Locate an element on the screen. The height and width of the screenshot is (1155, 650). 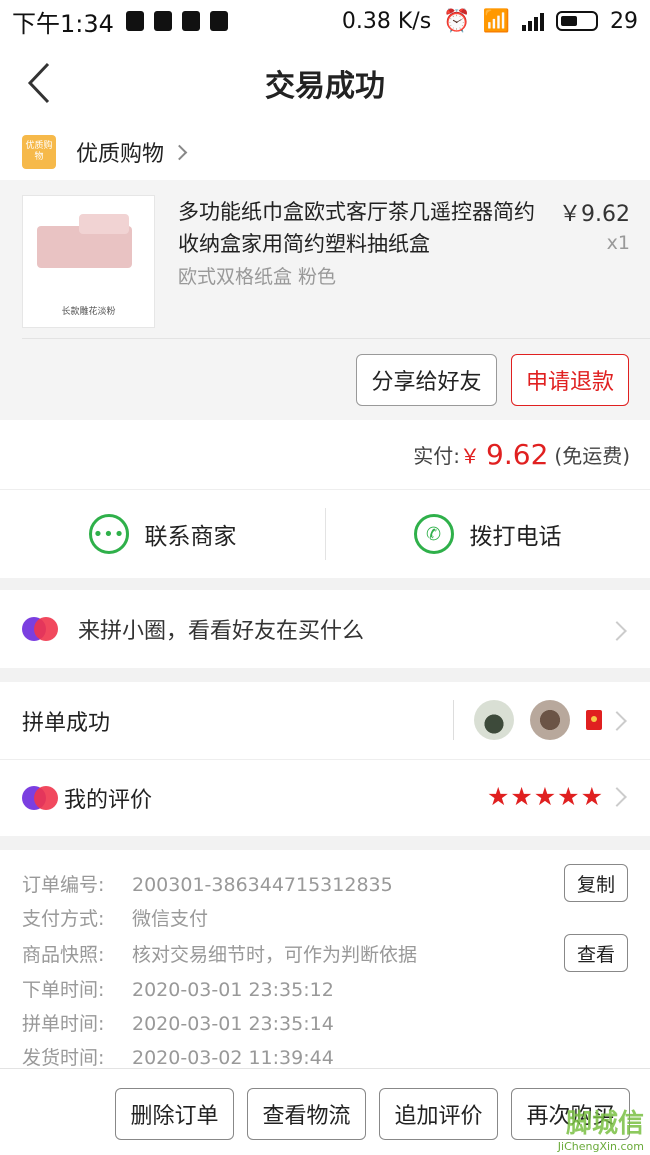
qq-icon is located at coordinates (190, 21).